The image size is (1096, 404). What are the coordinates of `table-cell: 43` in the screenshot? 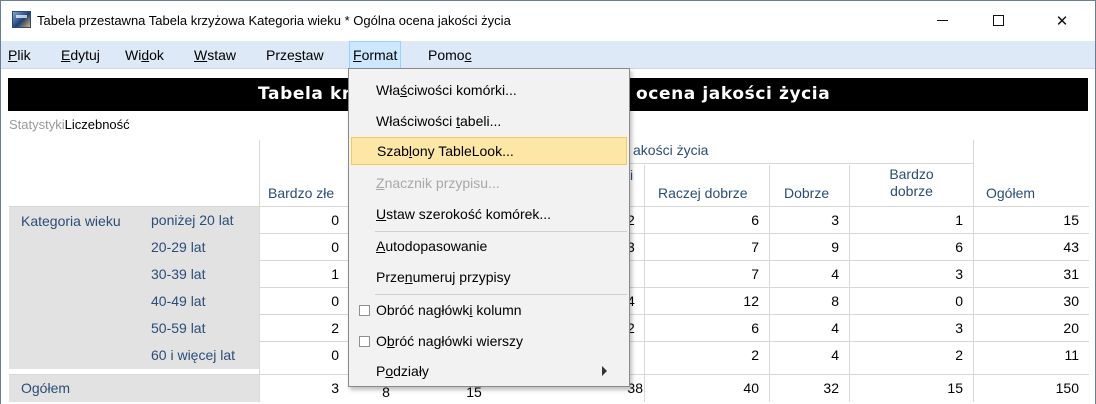 It's located at (1031, 247).